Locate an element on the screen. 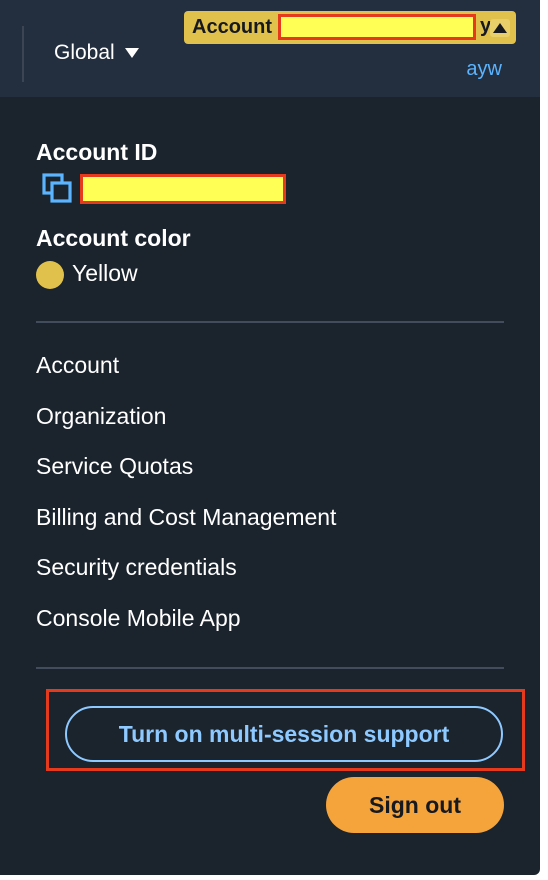  region-selector: Global is located at coordinates (96, 53).